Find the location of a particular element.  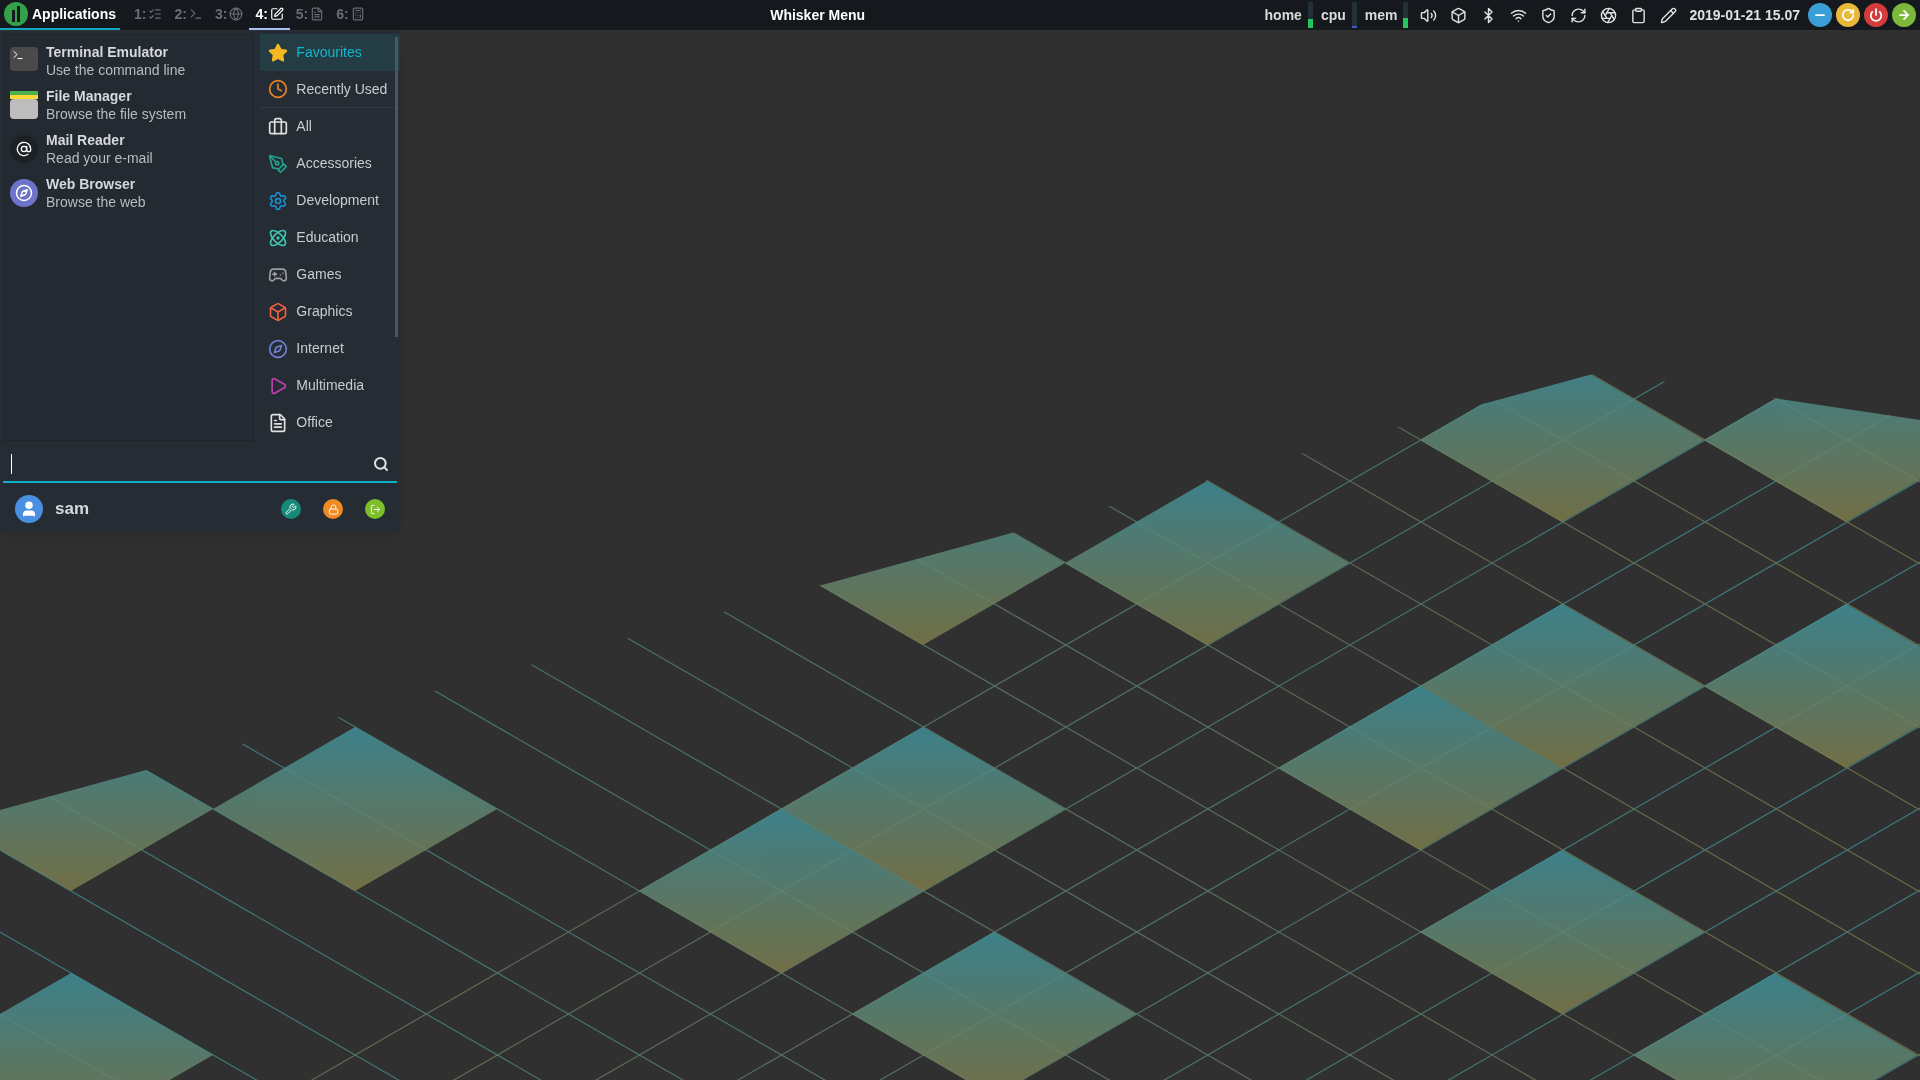

search-icon is located at coordinates (381, 464).